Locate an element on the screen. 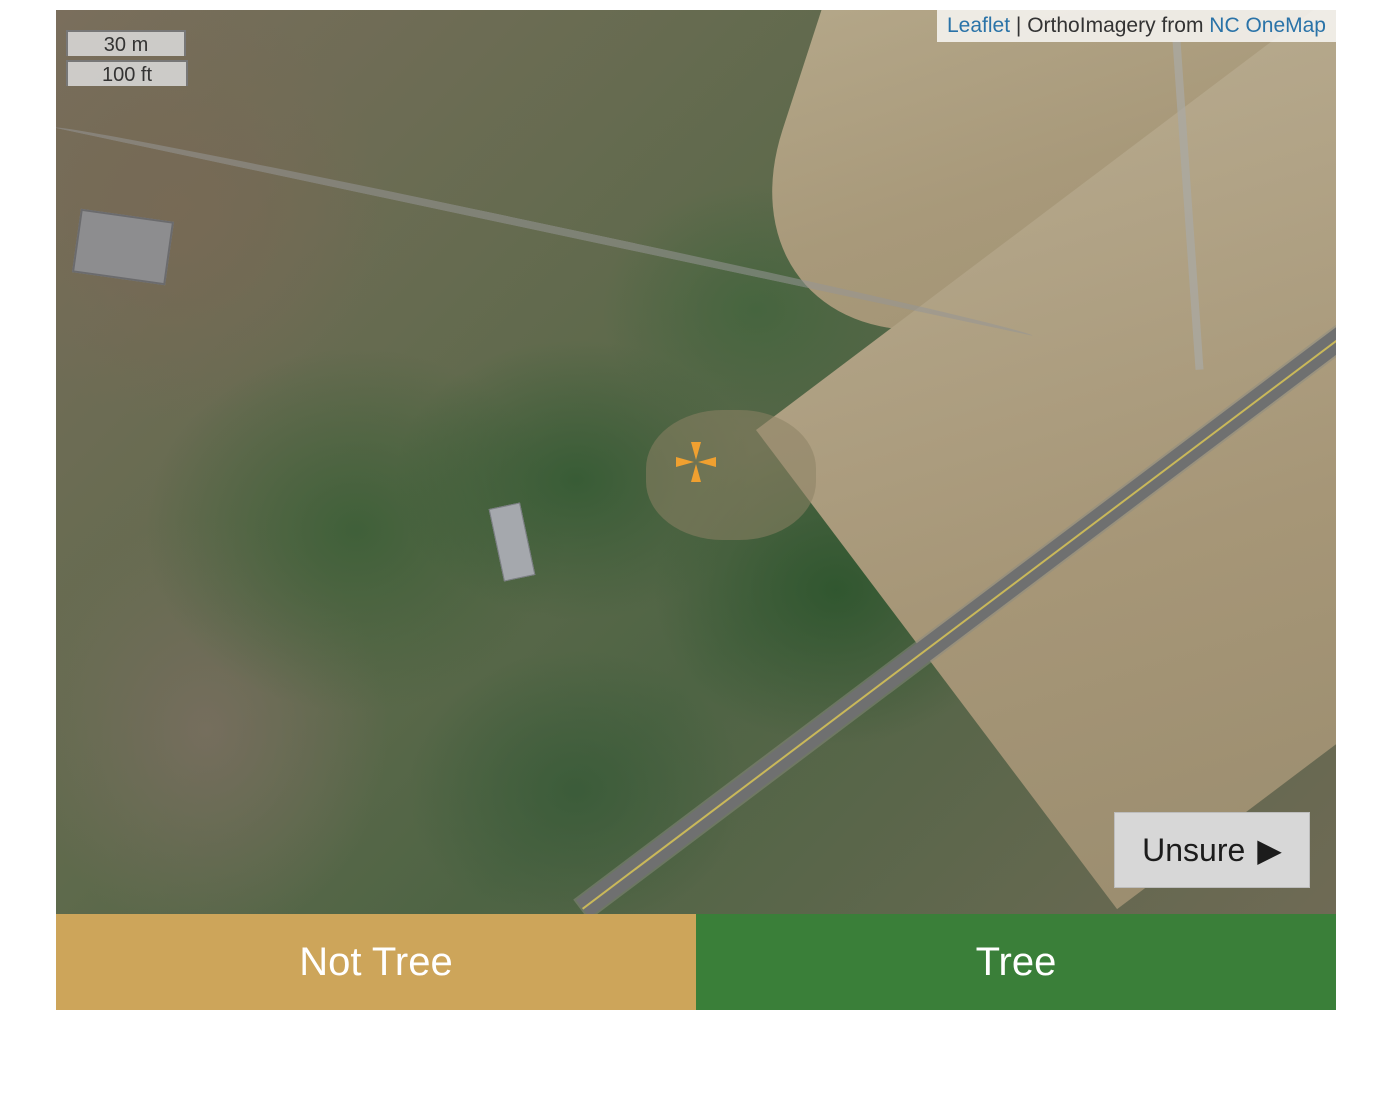  marker-arrow-left is located at coordinates (685, 462).